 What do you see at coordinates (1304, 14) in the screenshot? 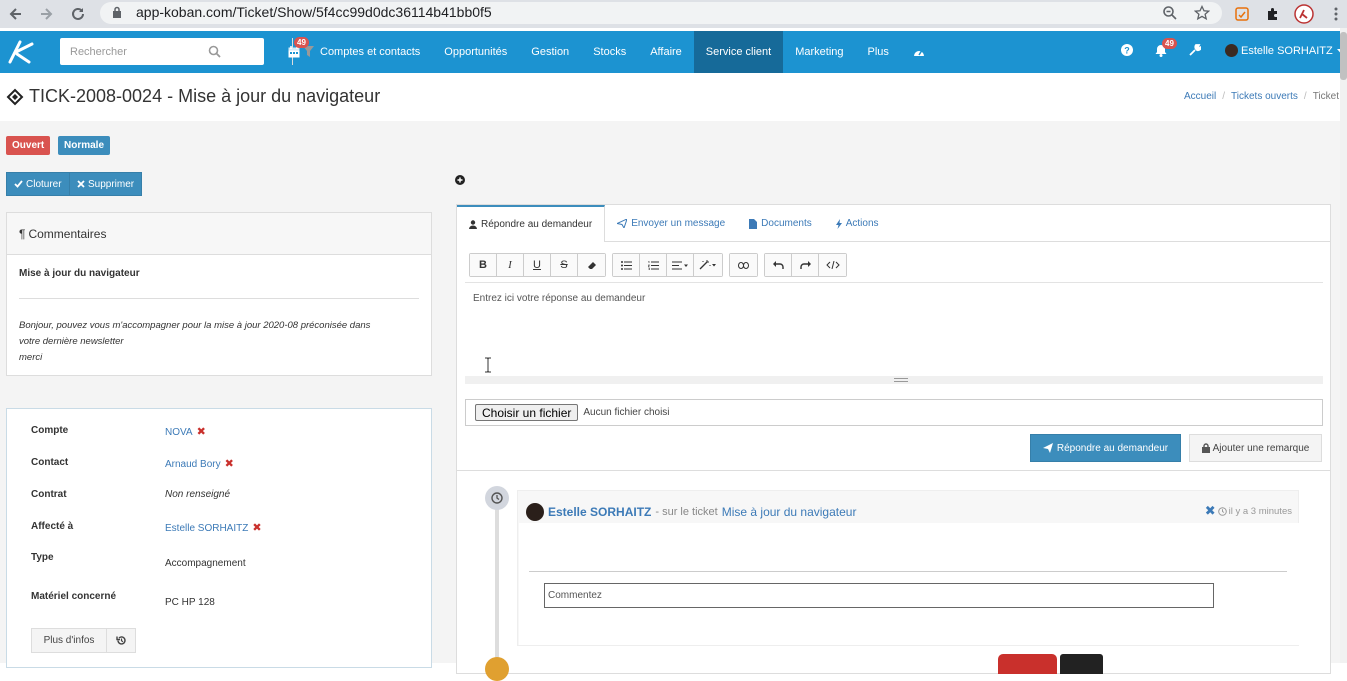
I see `profile-avatar-icon` at bounding box center [1304, 14].